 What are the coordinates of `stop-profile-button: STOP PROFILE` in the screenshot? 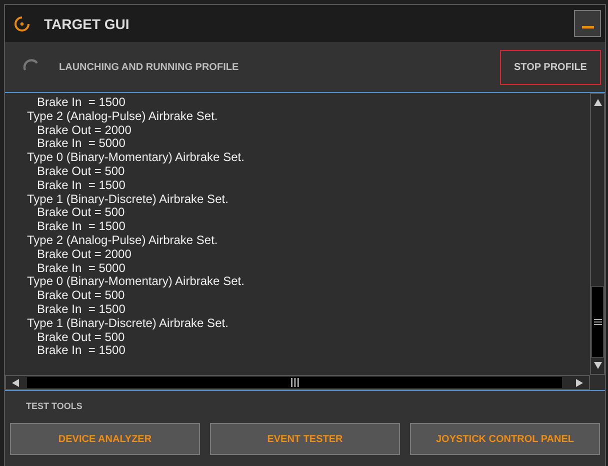 It's located at (550, 67).